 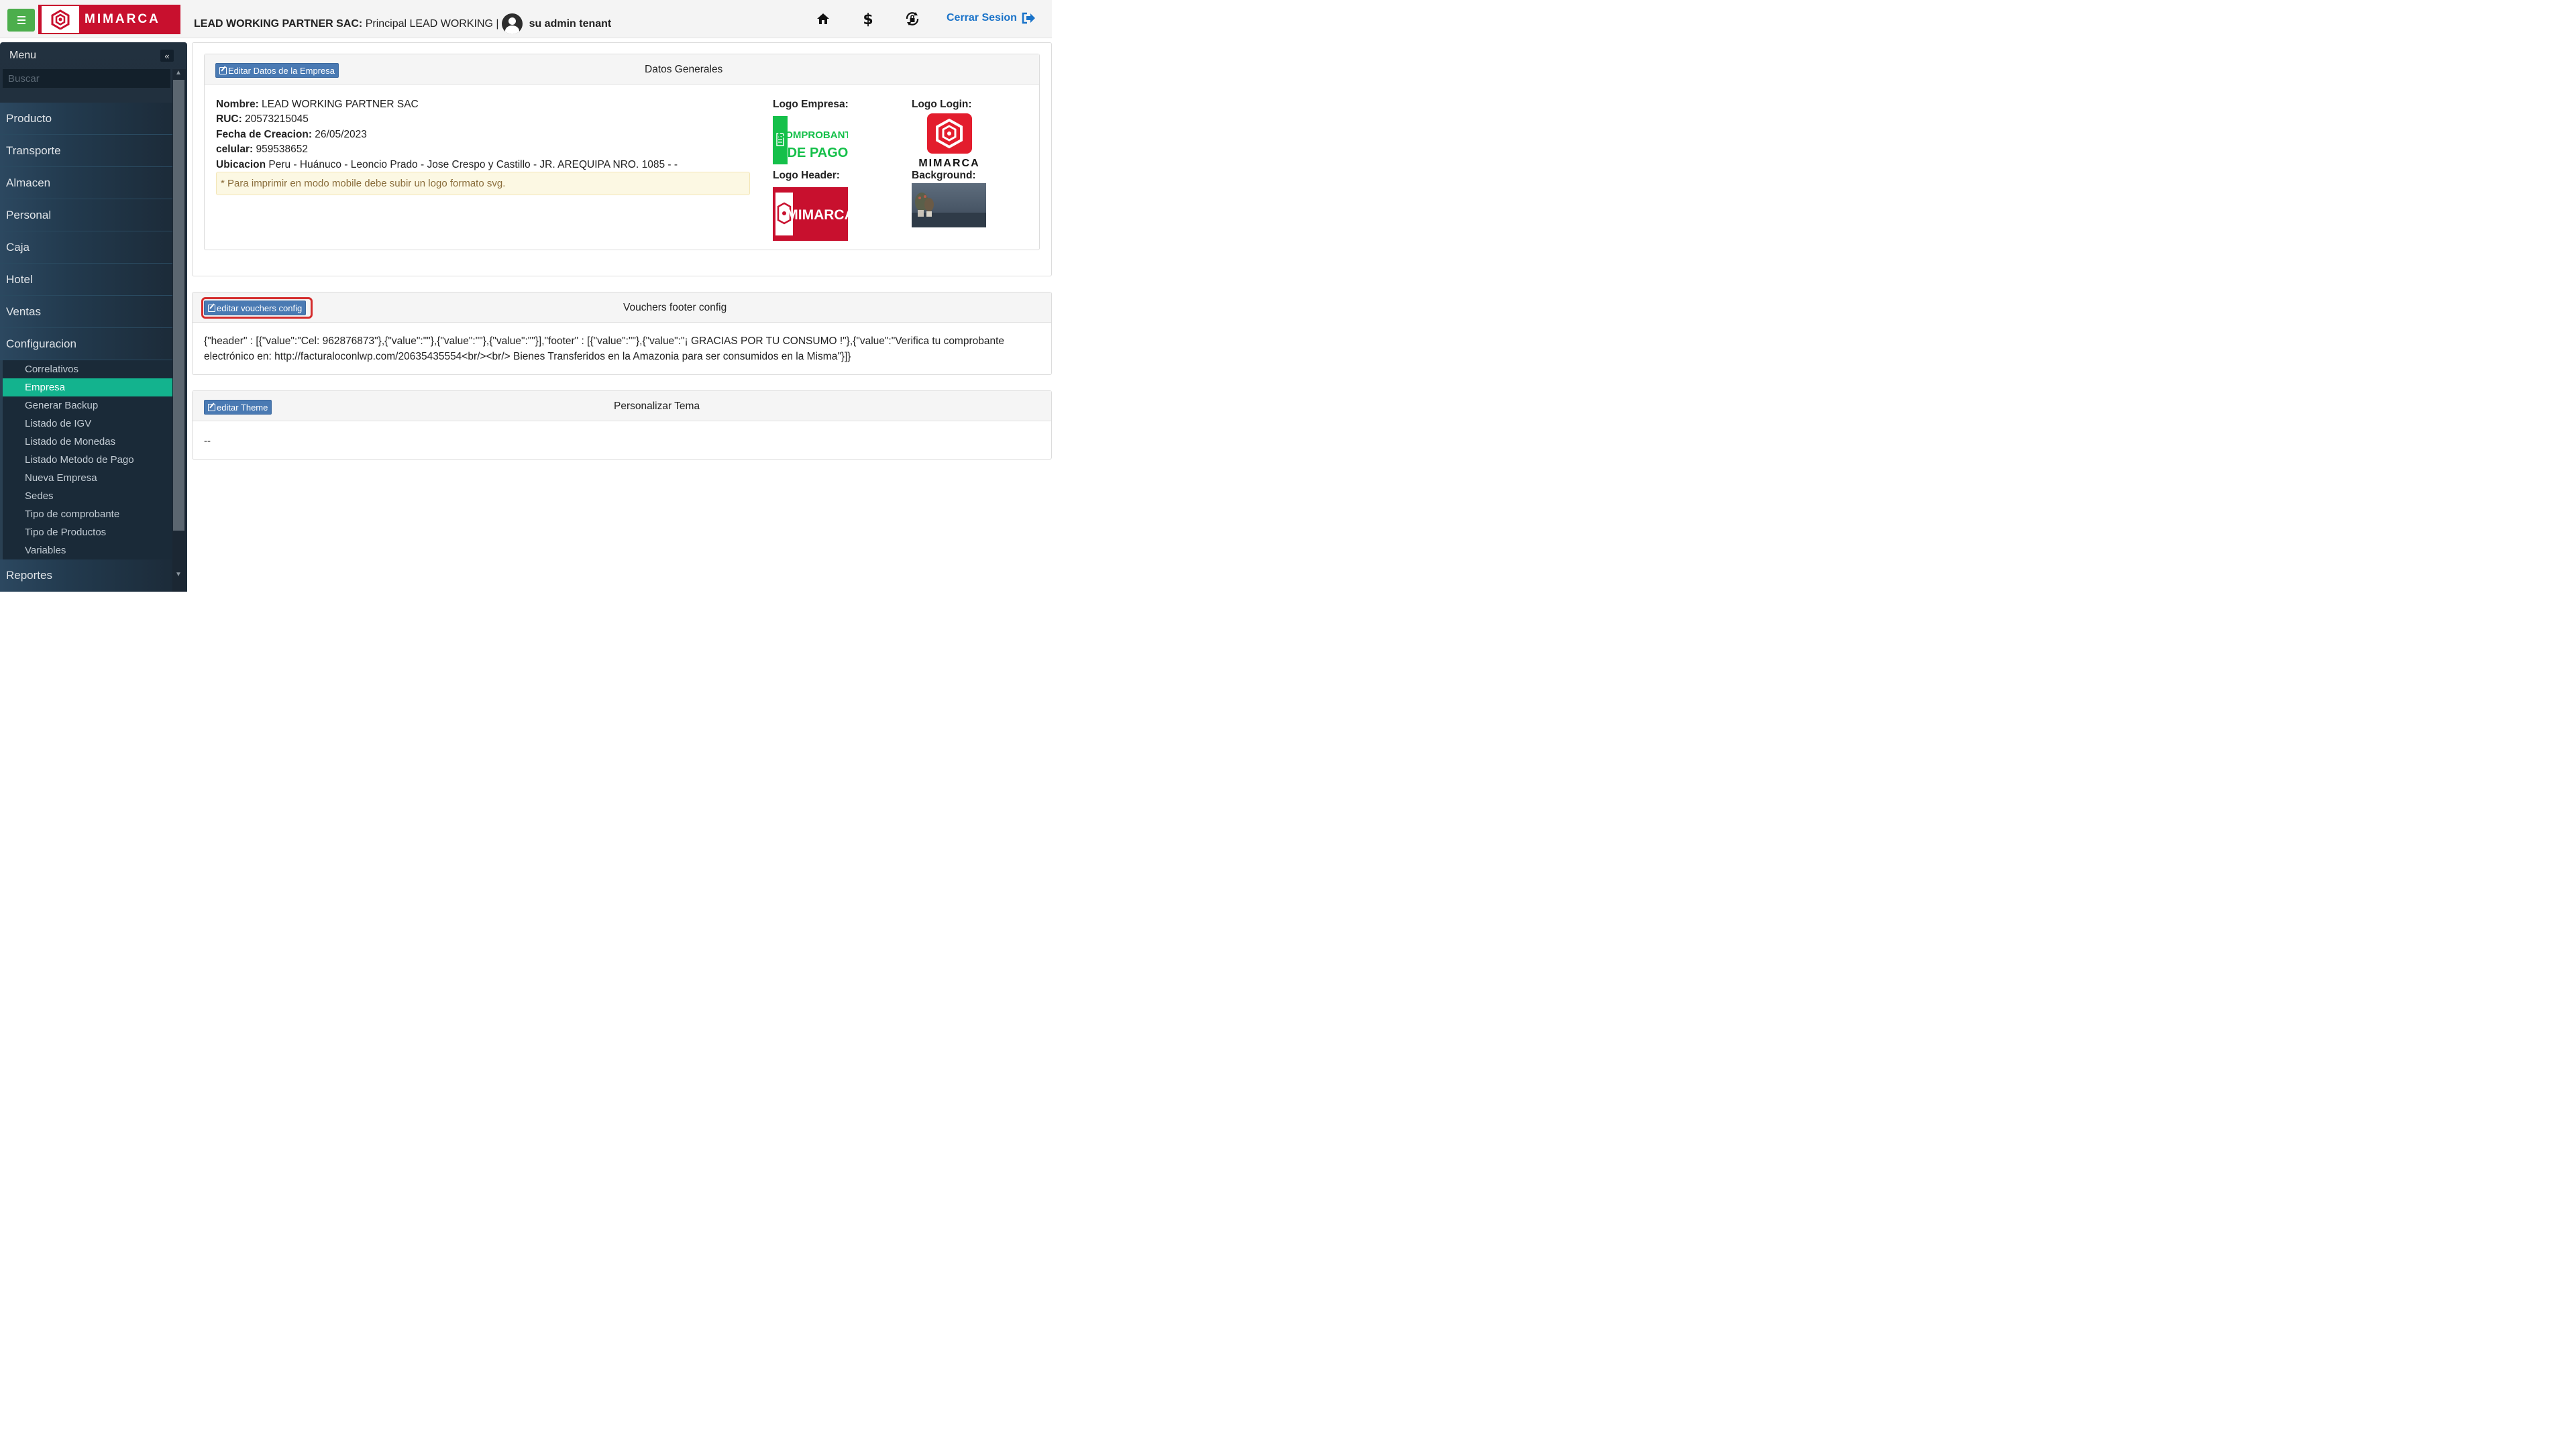 What do you see at coordinates (684, 69) in the screenshot?
I see `datos-generales-title: Datos Generales` at bounding box center [684, 69].